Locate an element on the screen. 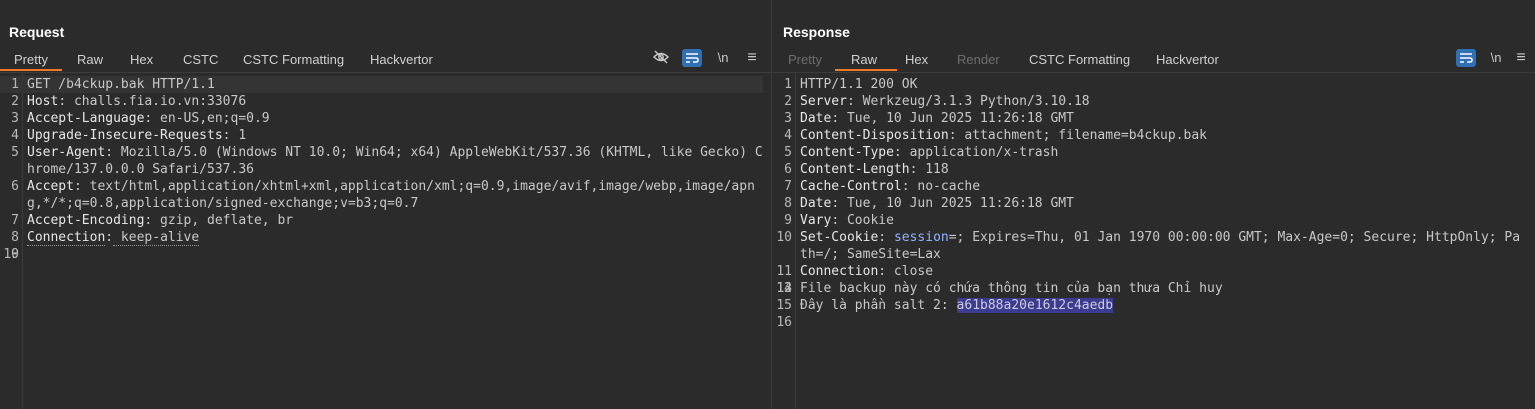 This screenshot has height=409, width=1535. line-text: Đây là phần salt 2: is located at coordinates (878, 305).